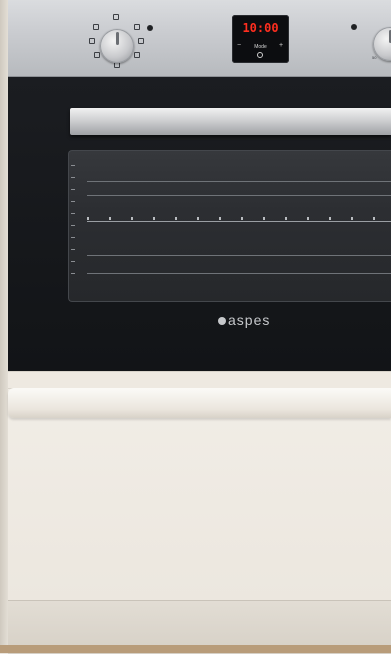 This screenshot has width=391, height=654. What do you see at coordinates (260, 28) in the screenshot?
I see `display-time: 10:00` at bounding box center [260, 28].